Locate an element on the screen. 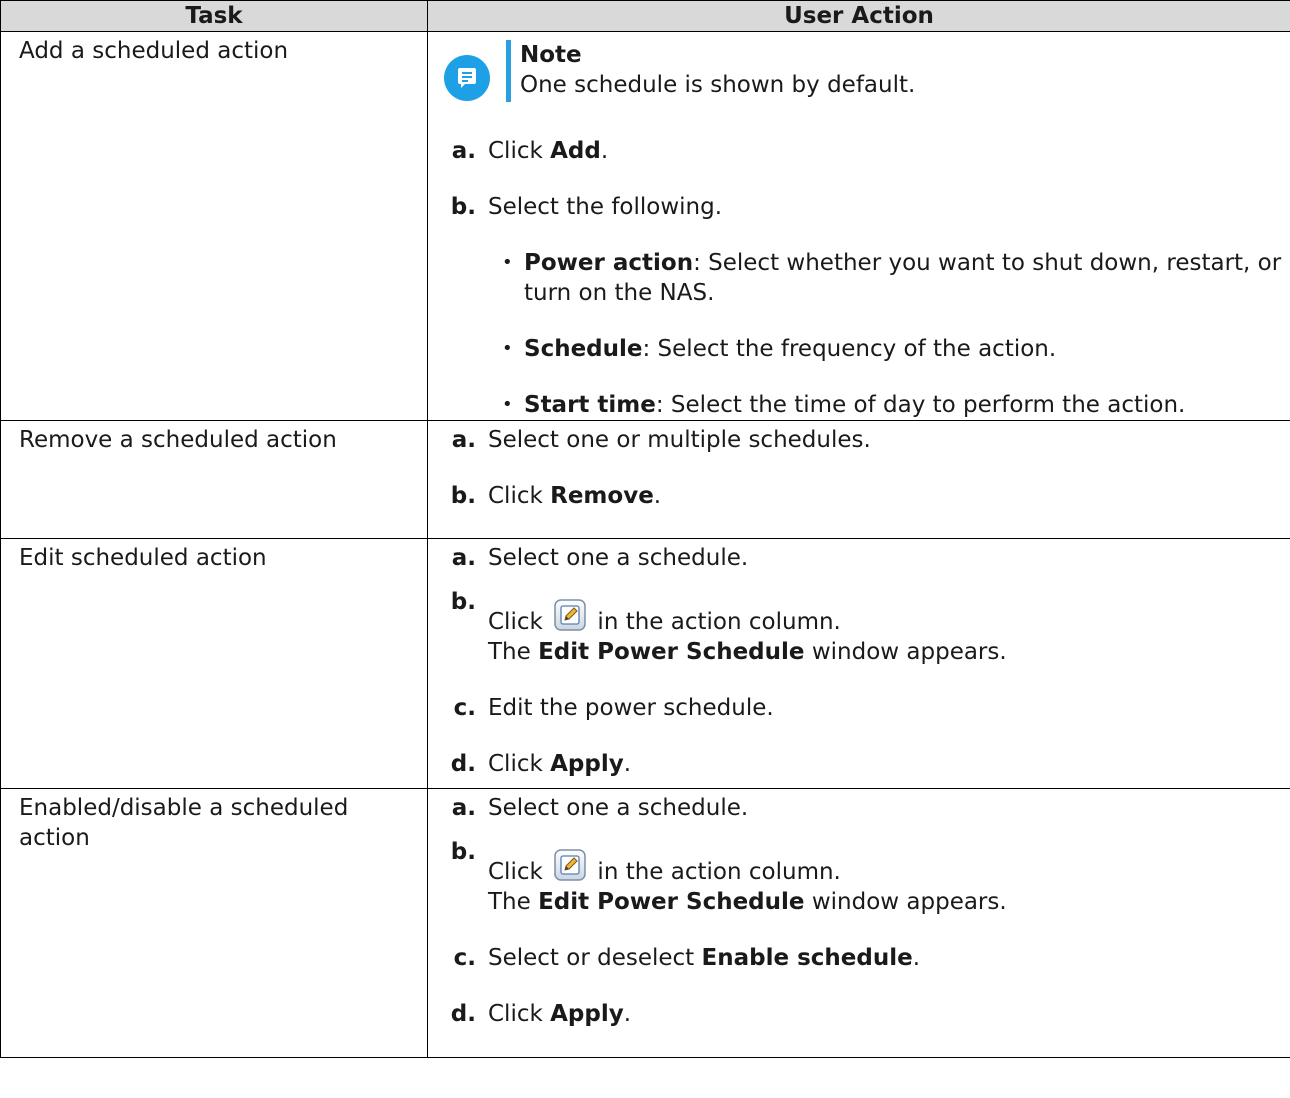 The width and height of the screenshot is (1290, 1098). add-keyword: Add is located at coordinates (575, 151).